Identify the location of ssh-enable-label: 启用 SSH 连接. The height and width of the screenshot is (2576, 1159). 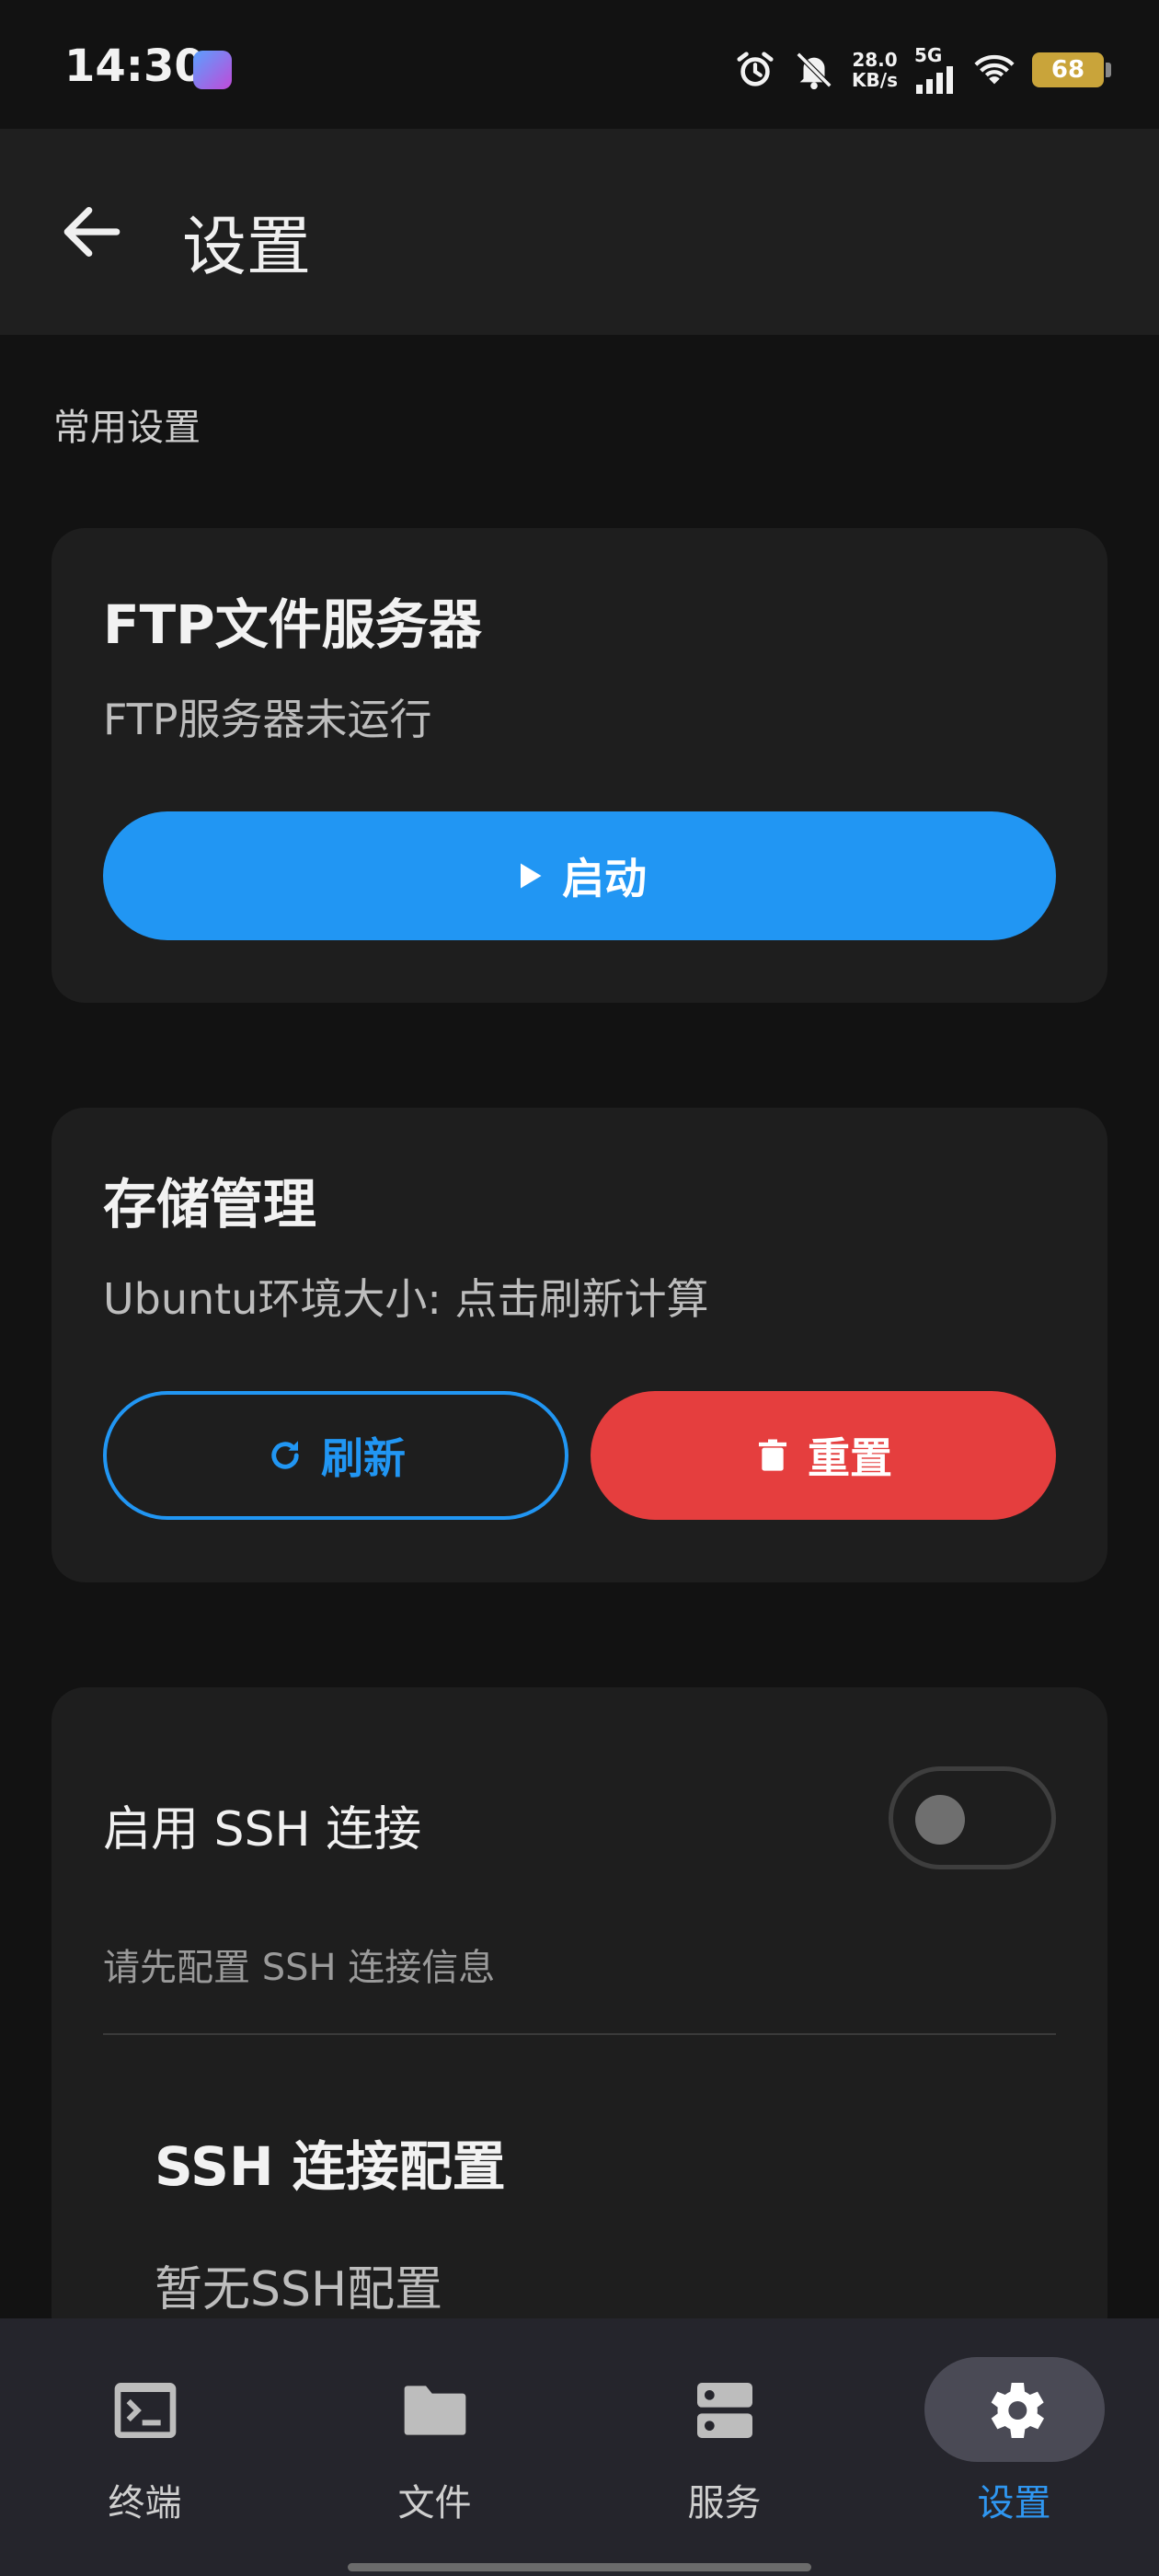
(262, 1829).